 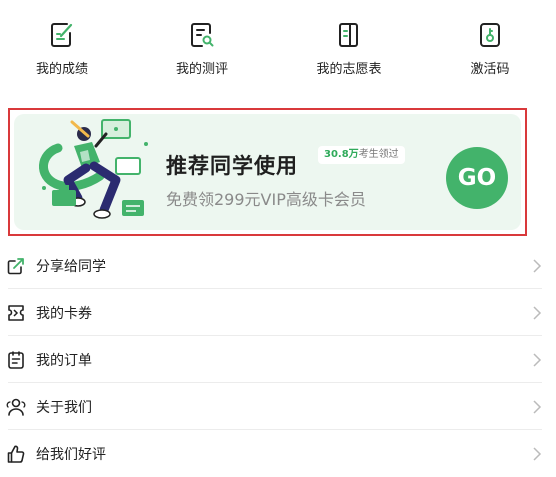 I want to click on quick-link-label: 我的成绩, so click(x=61, y=69).